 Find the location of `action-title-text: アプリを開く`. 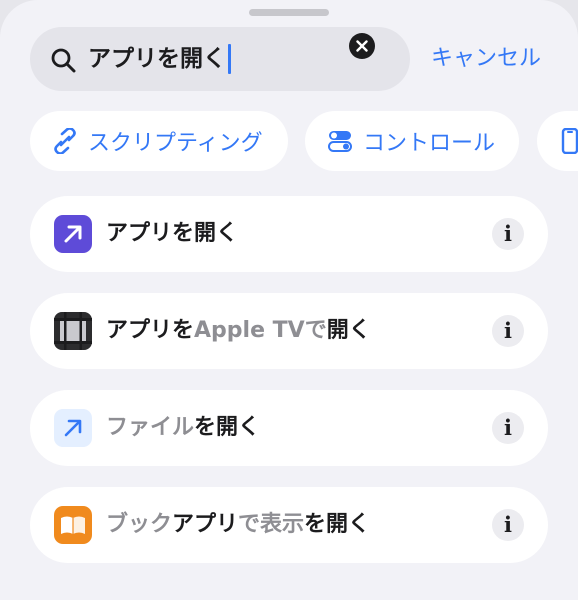

action-title-text: アプリを開く is located at coordinates (172, 233).